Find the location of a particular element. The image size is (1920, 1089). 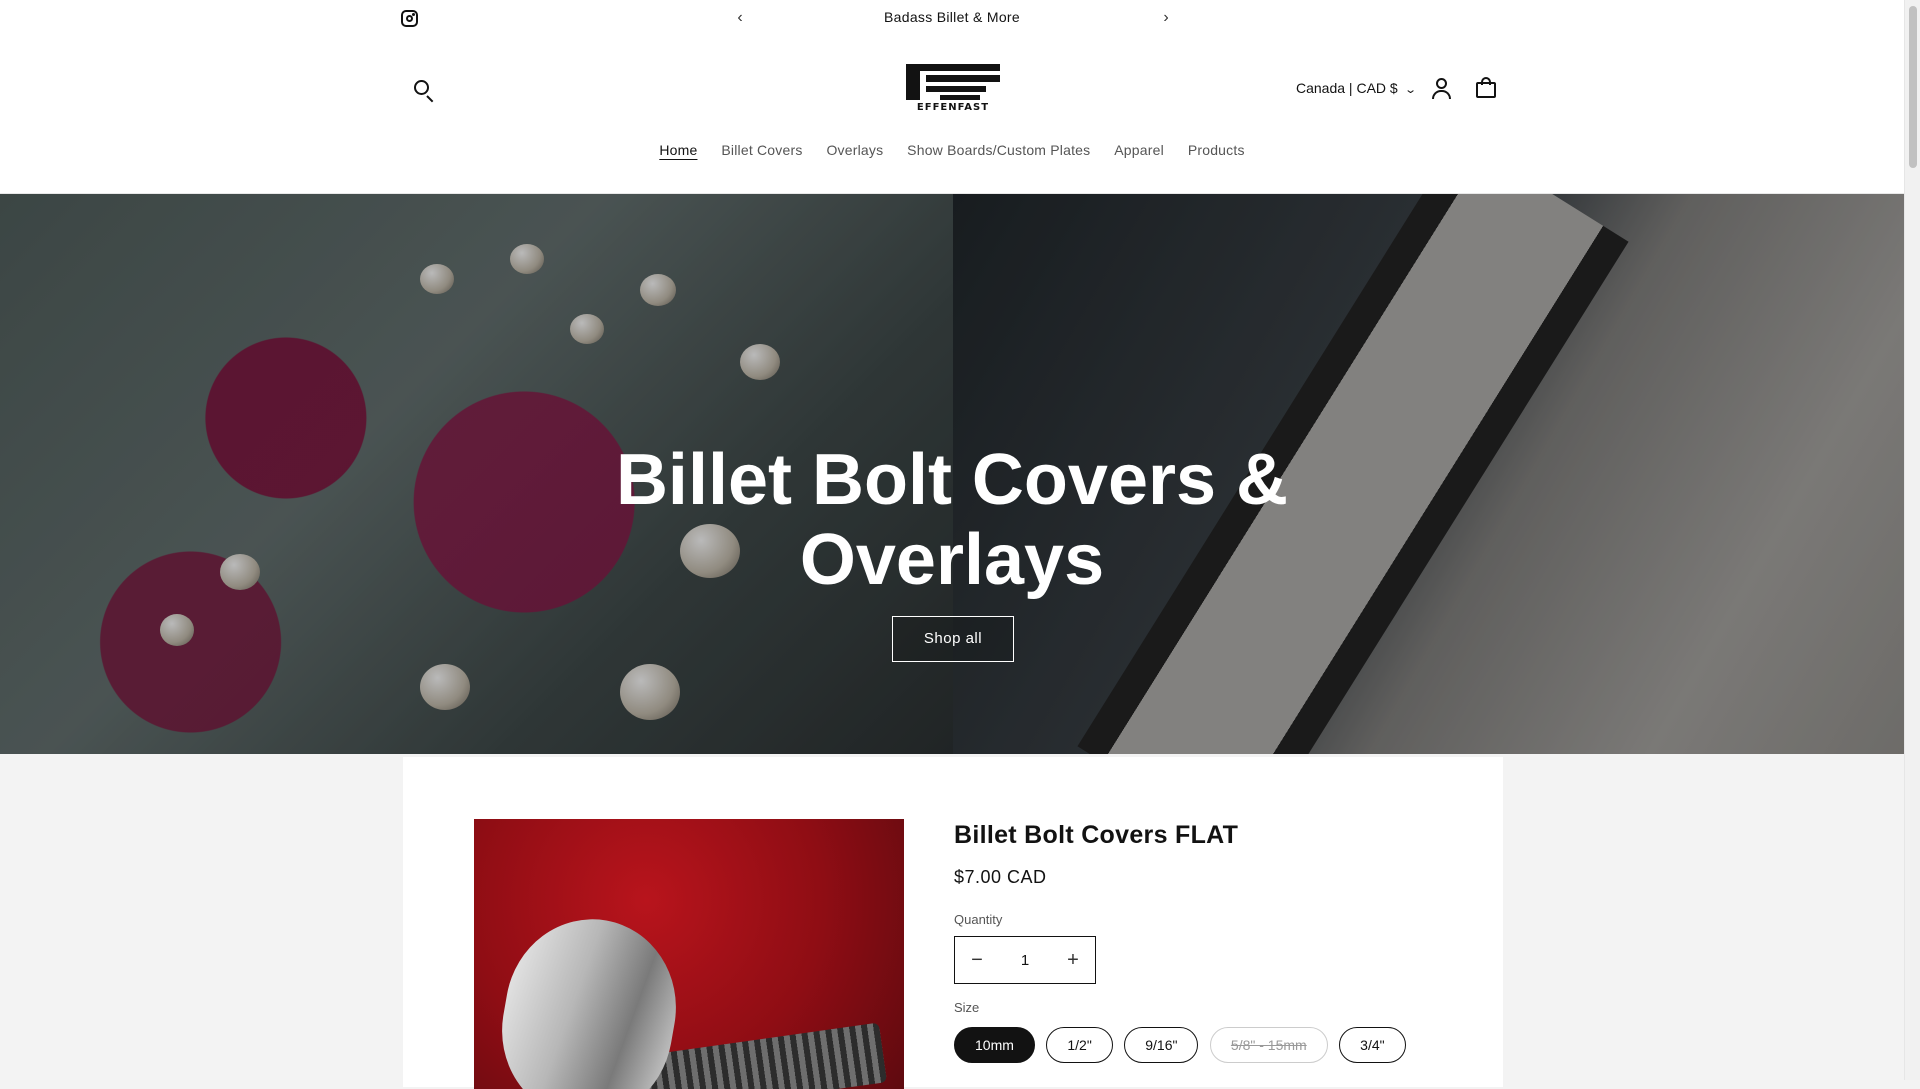

announcement-message: Badass Billet & More is located at coordinates (952, 17).